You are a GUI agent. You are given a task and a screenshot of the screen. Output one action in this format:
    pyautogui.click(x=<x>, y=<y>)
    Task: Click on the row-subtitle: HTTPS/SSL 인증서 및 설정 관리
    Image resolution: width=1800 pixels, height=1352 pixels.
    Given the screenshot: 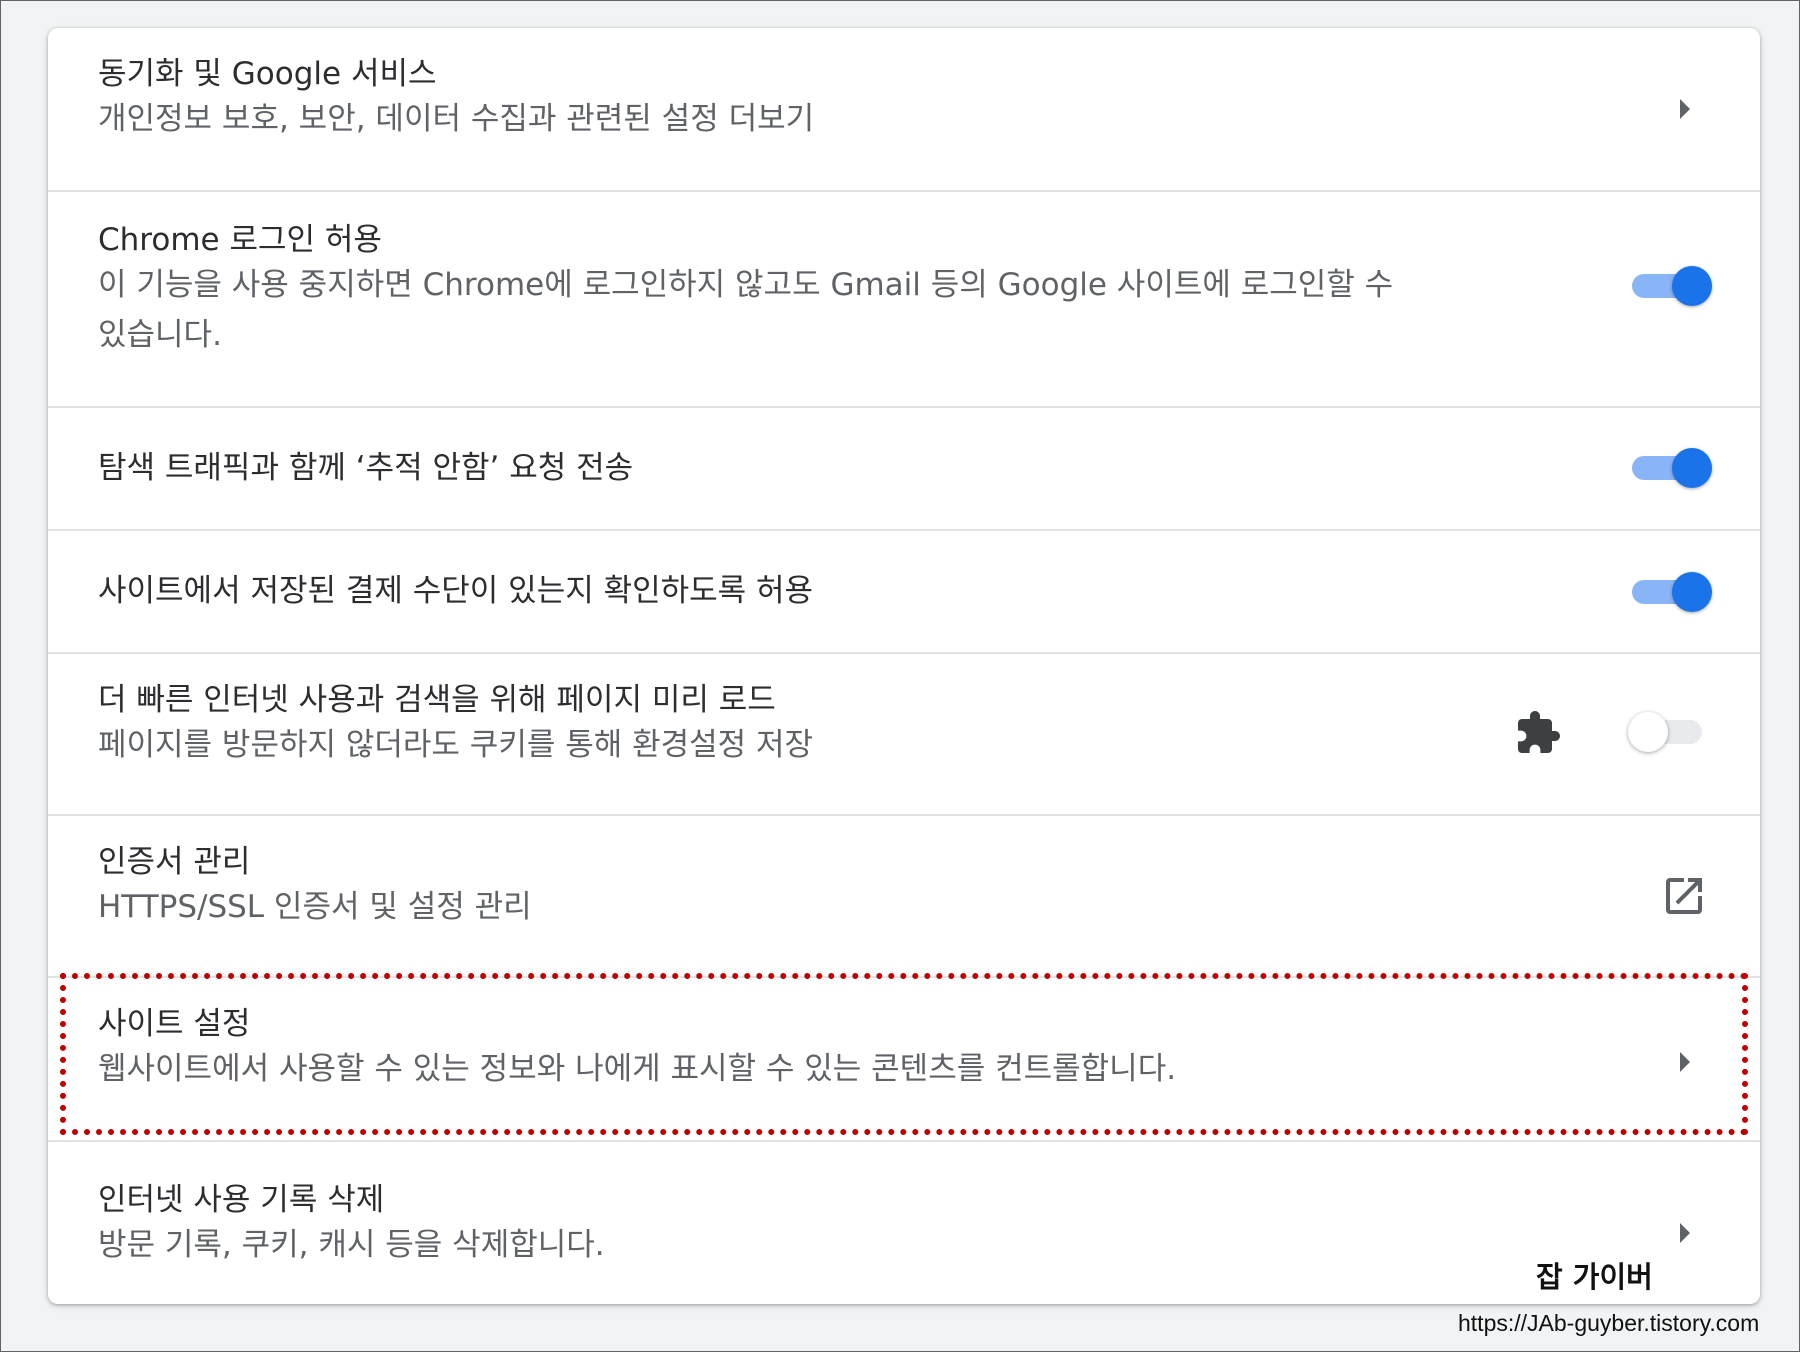 What is the action you would take?
    pyautogui.click(x=315, y=907)
    